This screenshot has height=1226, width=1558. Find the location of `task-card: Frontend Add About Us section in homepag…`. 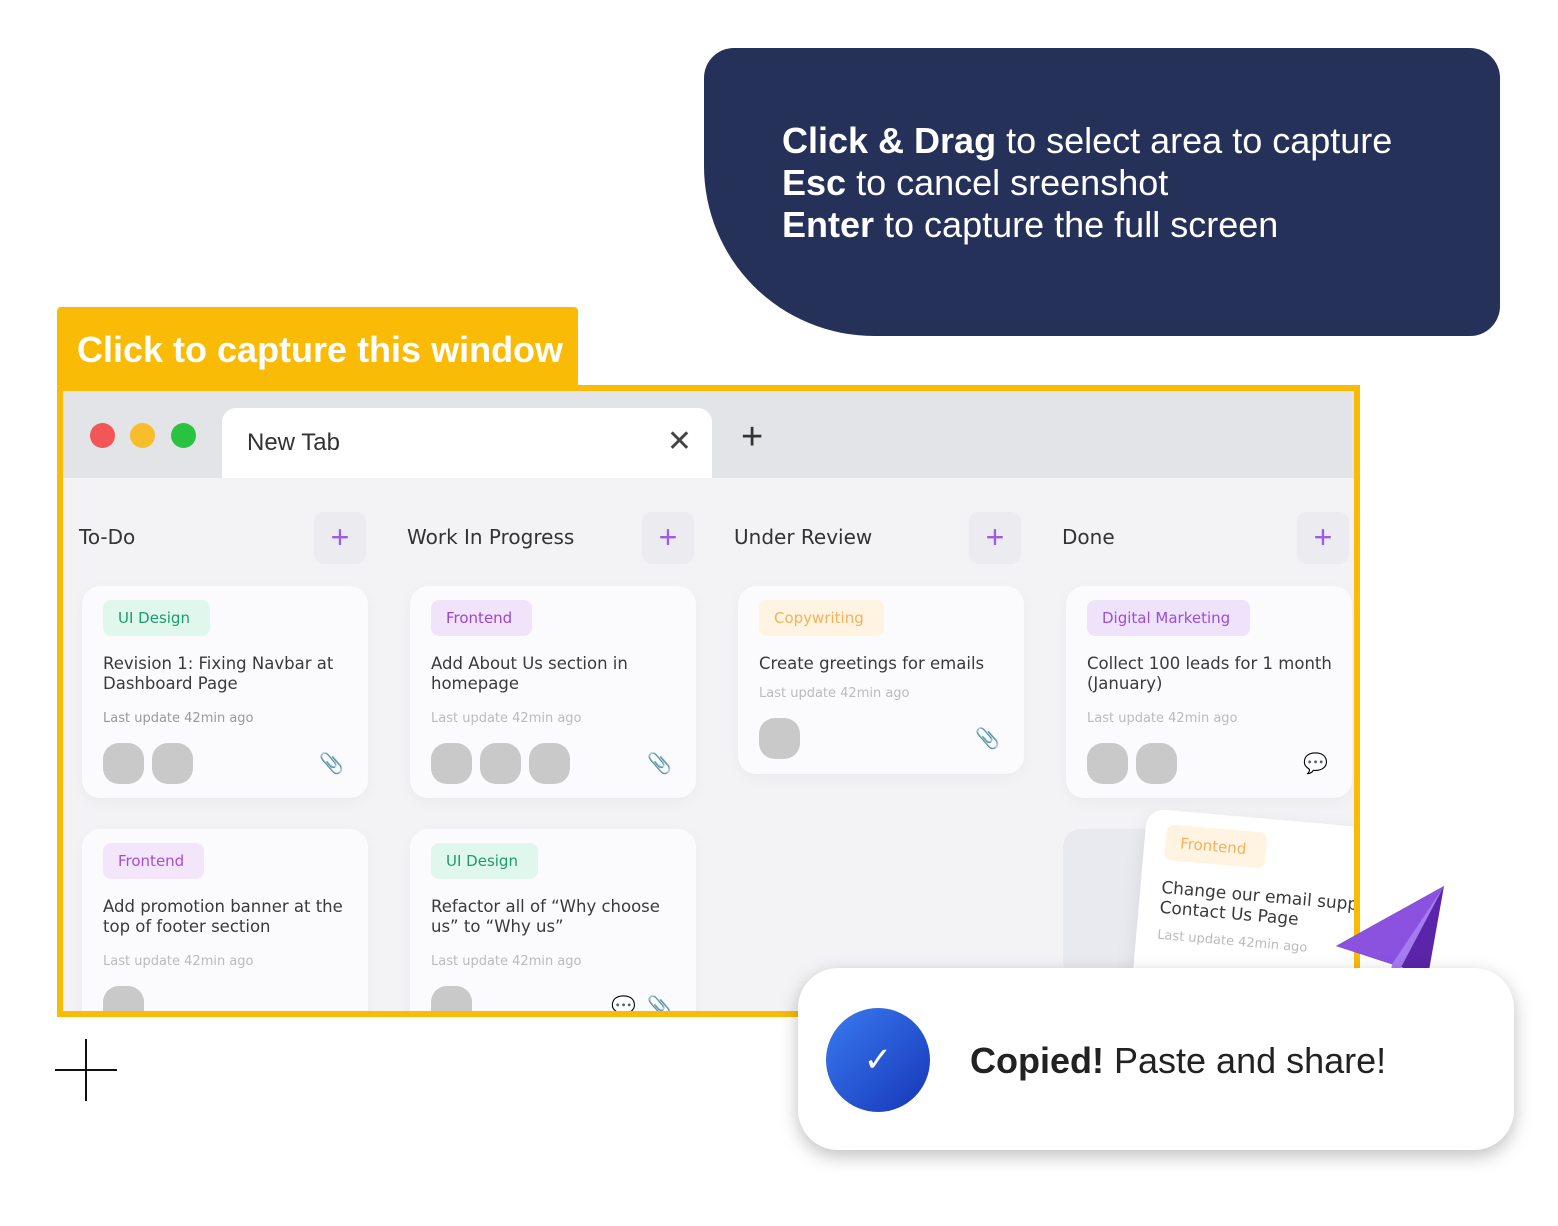

task-card: Frontend Add About Us section in homepag… is located at coordinates (553, 692).